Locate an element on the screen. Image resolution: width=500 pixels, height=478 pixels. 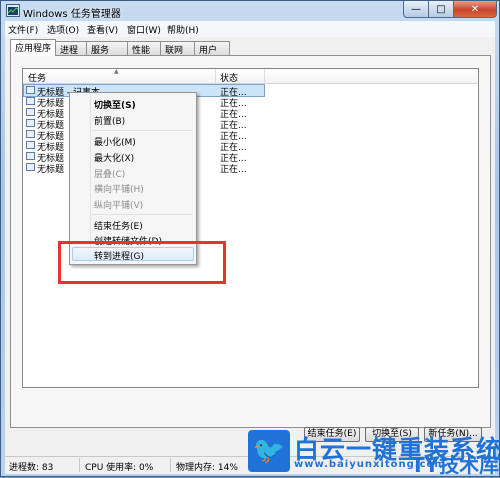
maximize-icon: □ is located at coordinates (441, 9).